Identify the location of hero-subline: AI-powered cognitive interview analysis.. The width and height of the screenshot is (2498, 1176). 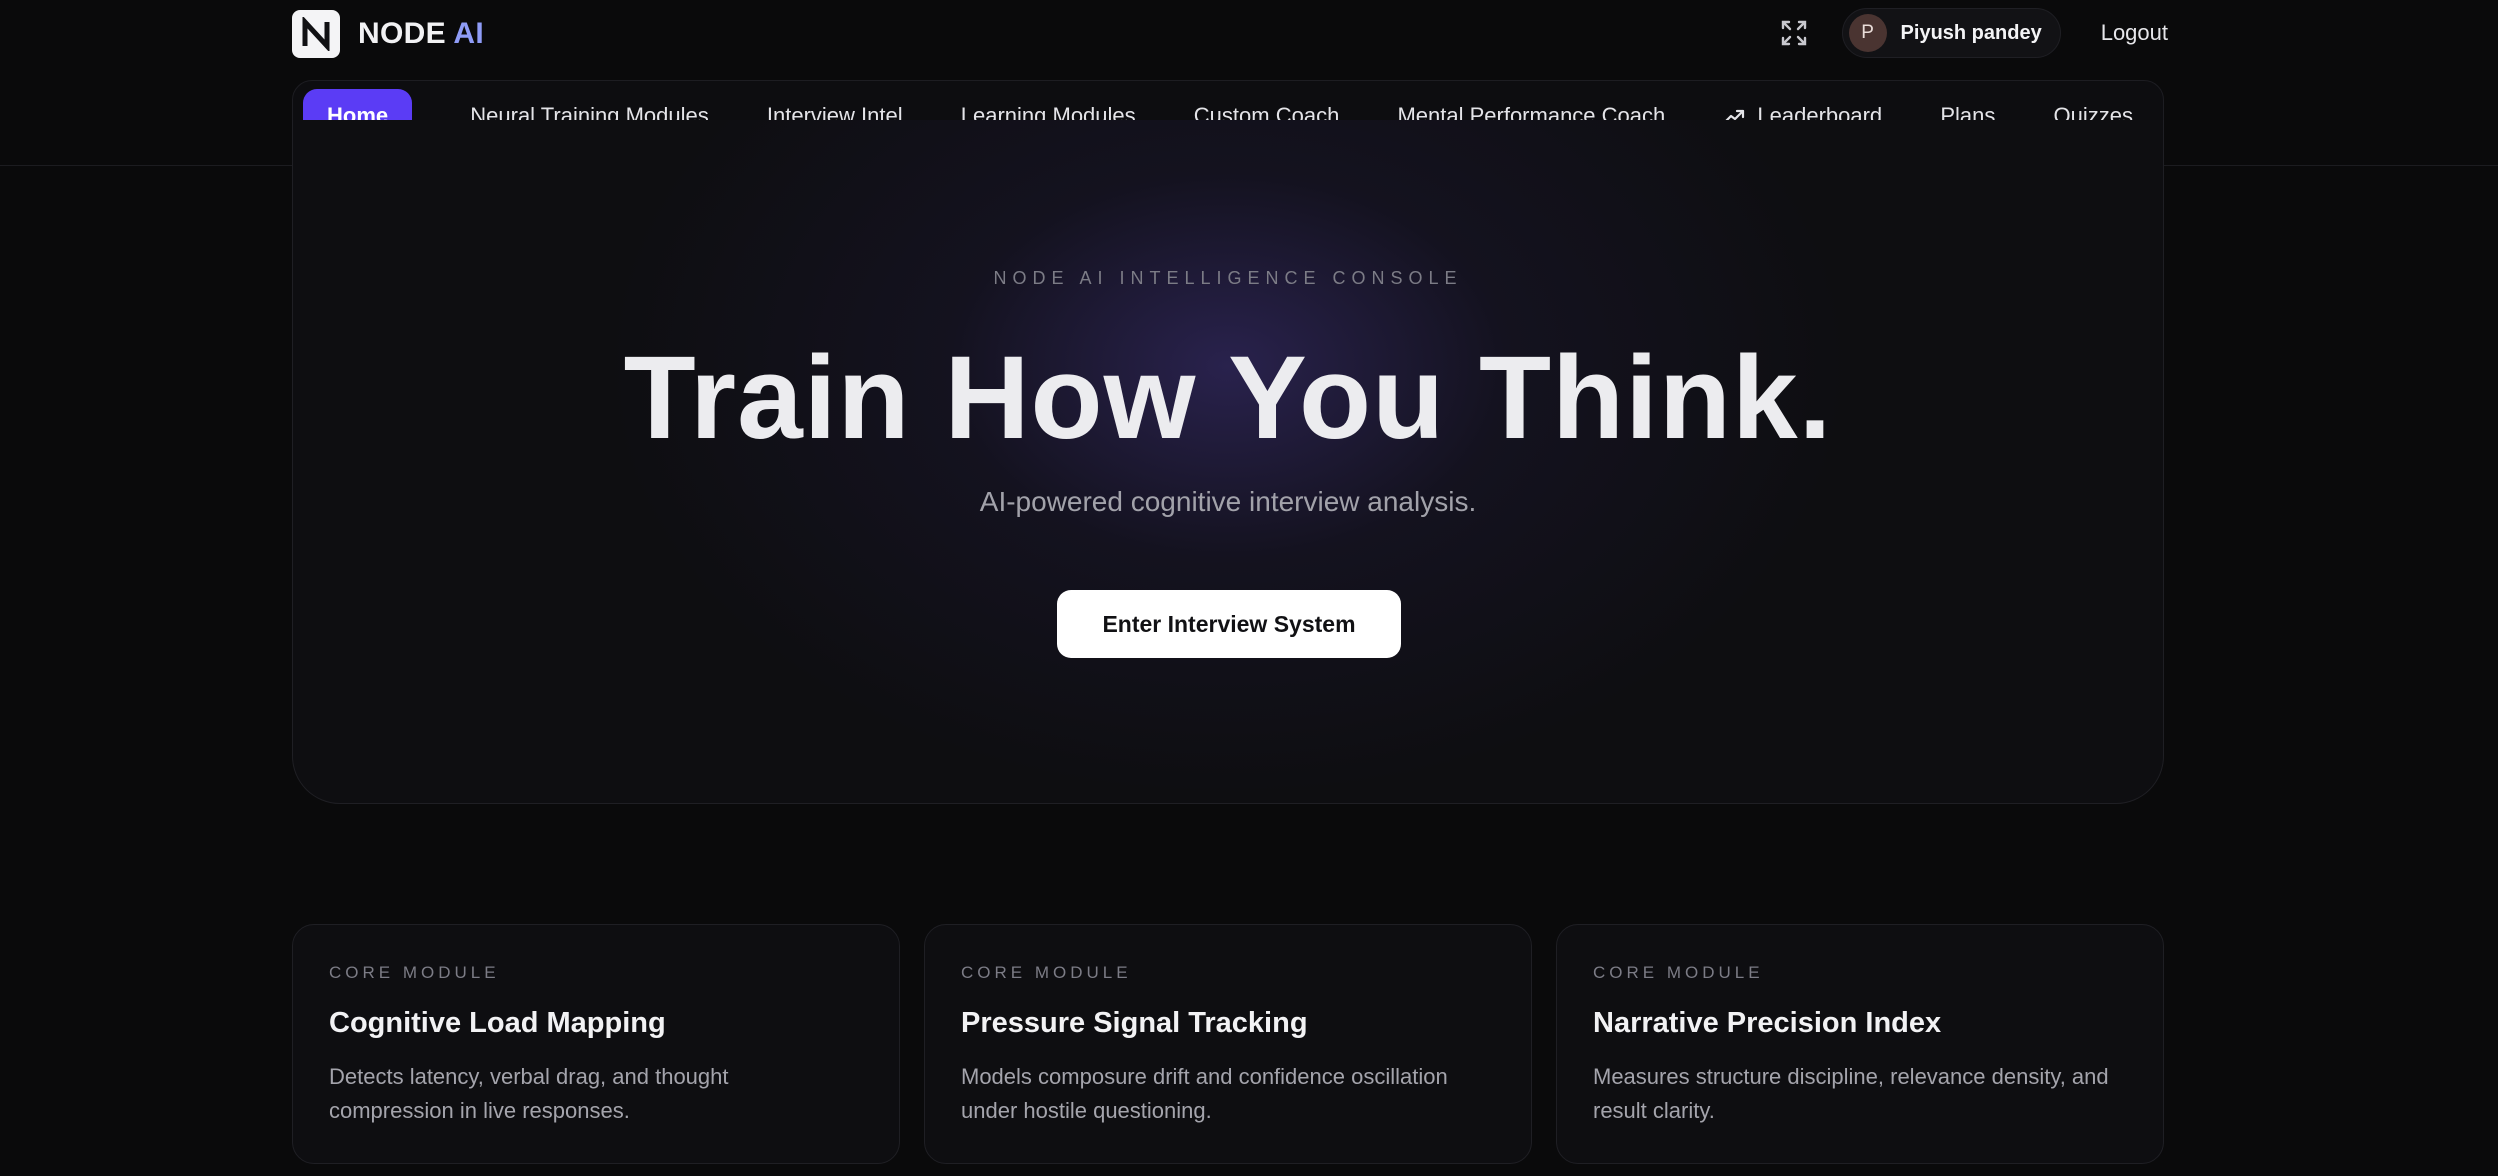
(1228, 501).